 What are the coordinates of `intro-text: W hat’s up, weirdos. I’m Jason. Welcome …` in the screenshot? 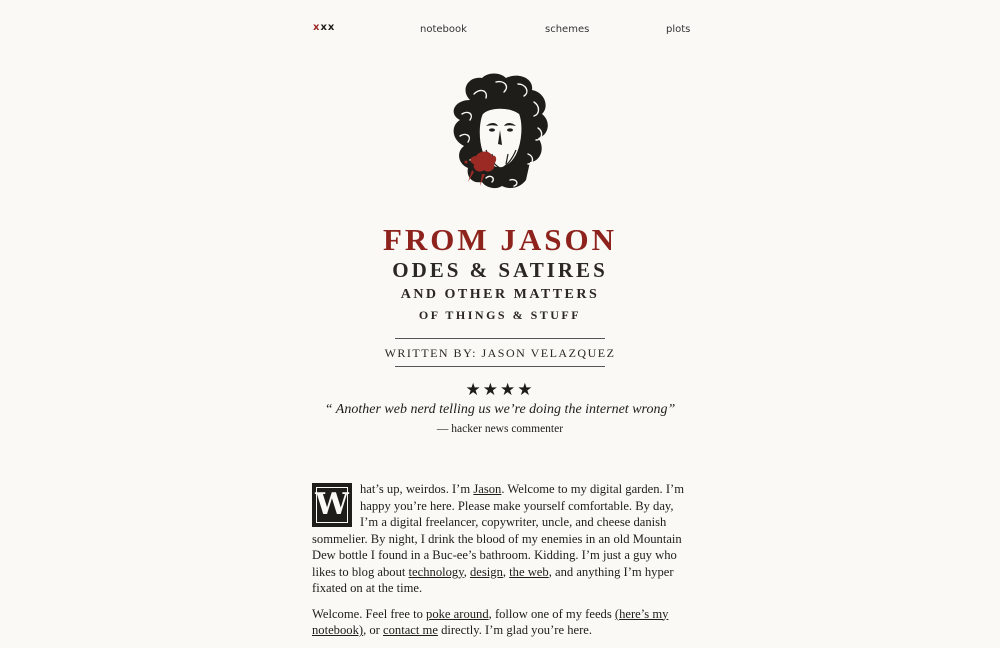 It's located at (500, 564).